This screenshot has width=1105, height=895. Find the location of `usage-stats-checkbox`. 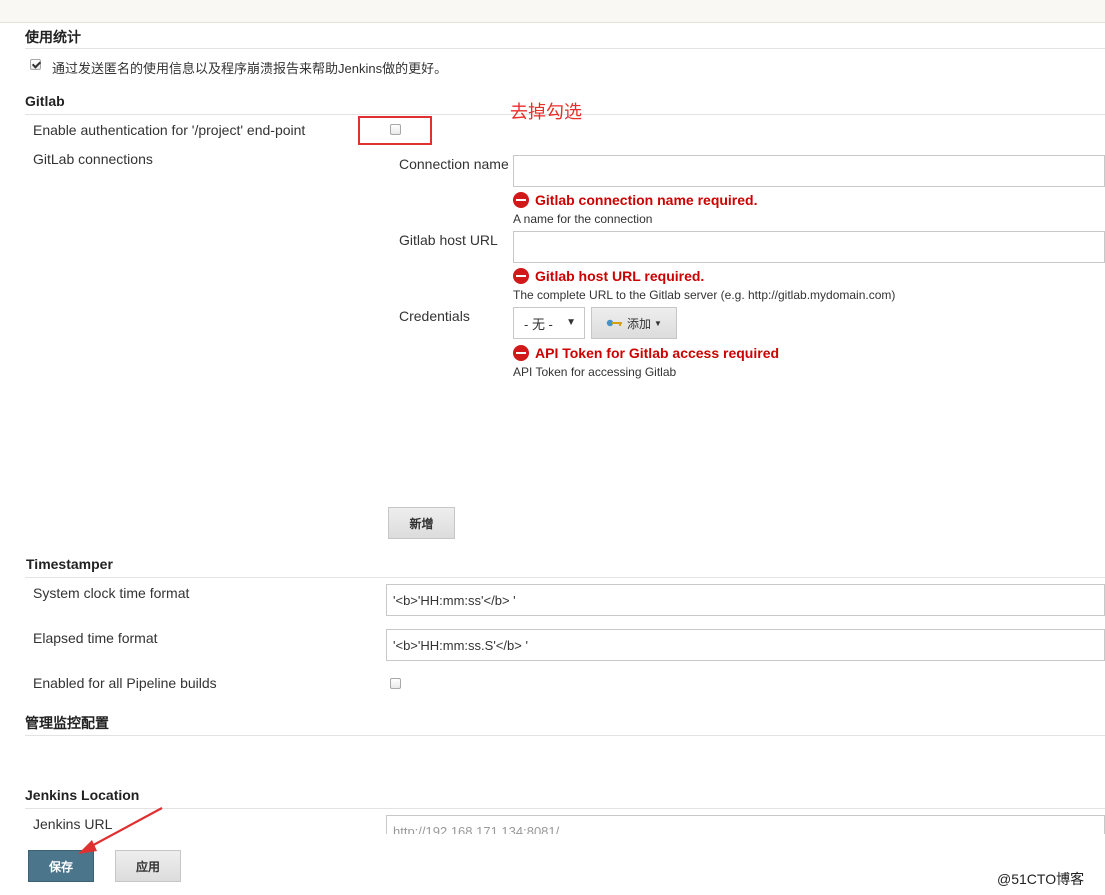

usage-stats-checkbox is located at coordinates (35, 64).